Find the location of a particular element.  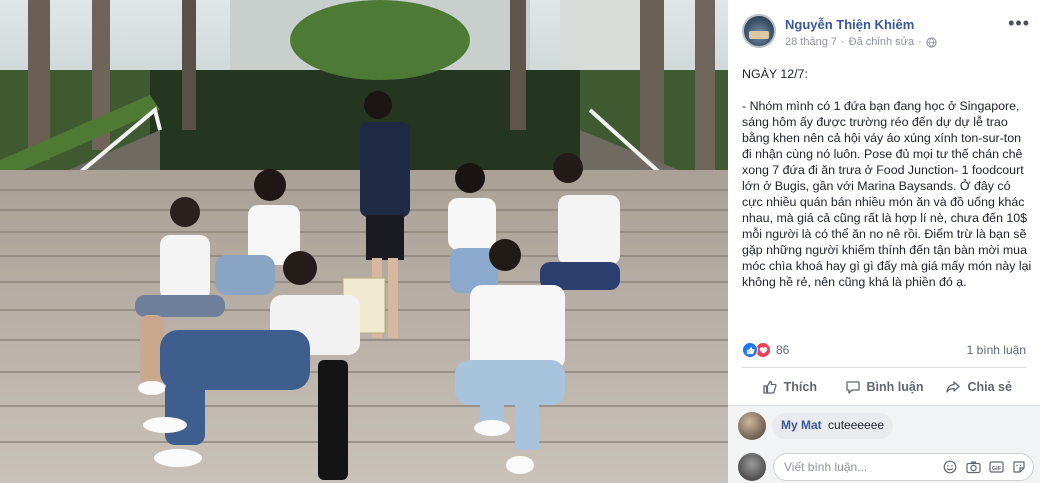

comment-count: 1 bình luận is located at coordinates (996, 350).